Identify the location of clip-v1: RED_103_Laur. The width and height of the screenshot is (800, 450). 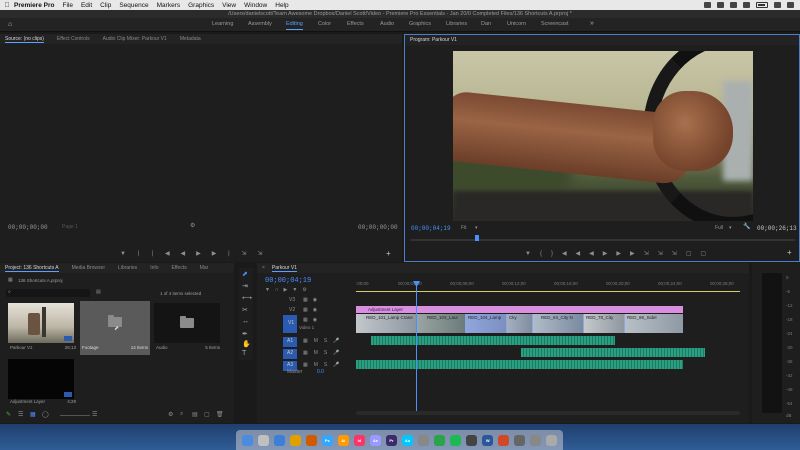
(441, 323).